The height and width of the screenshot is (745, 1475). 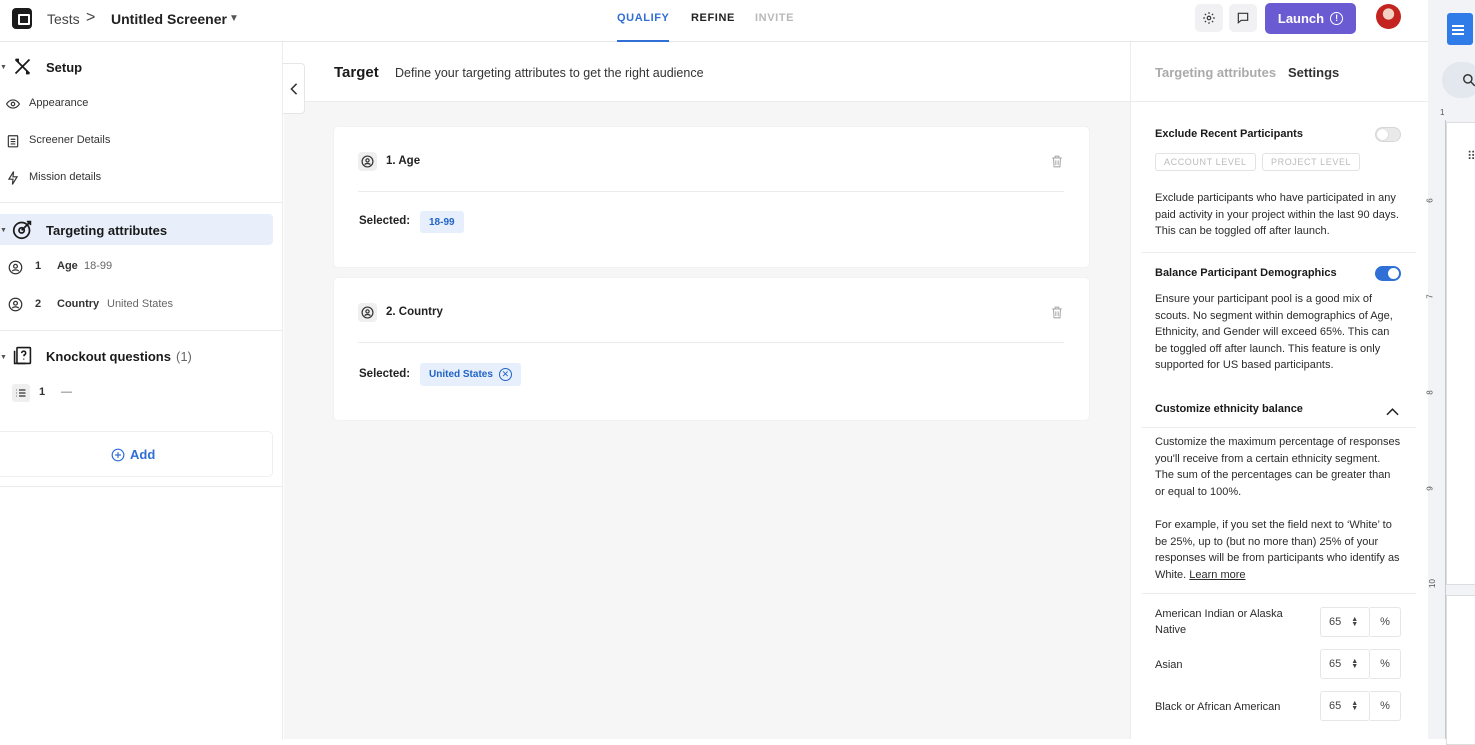 I want to click on collapse-sidebar-button, so click(x=294, y=88).